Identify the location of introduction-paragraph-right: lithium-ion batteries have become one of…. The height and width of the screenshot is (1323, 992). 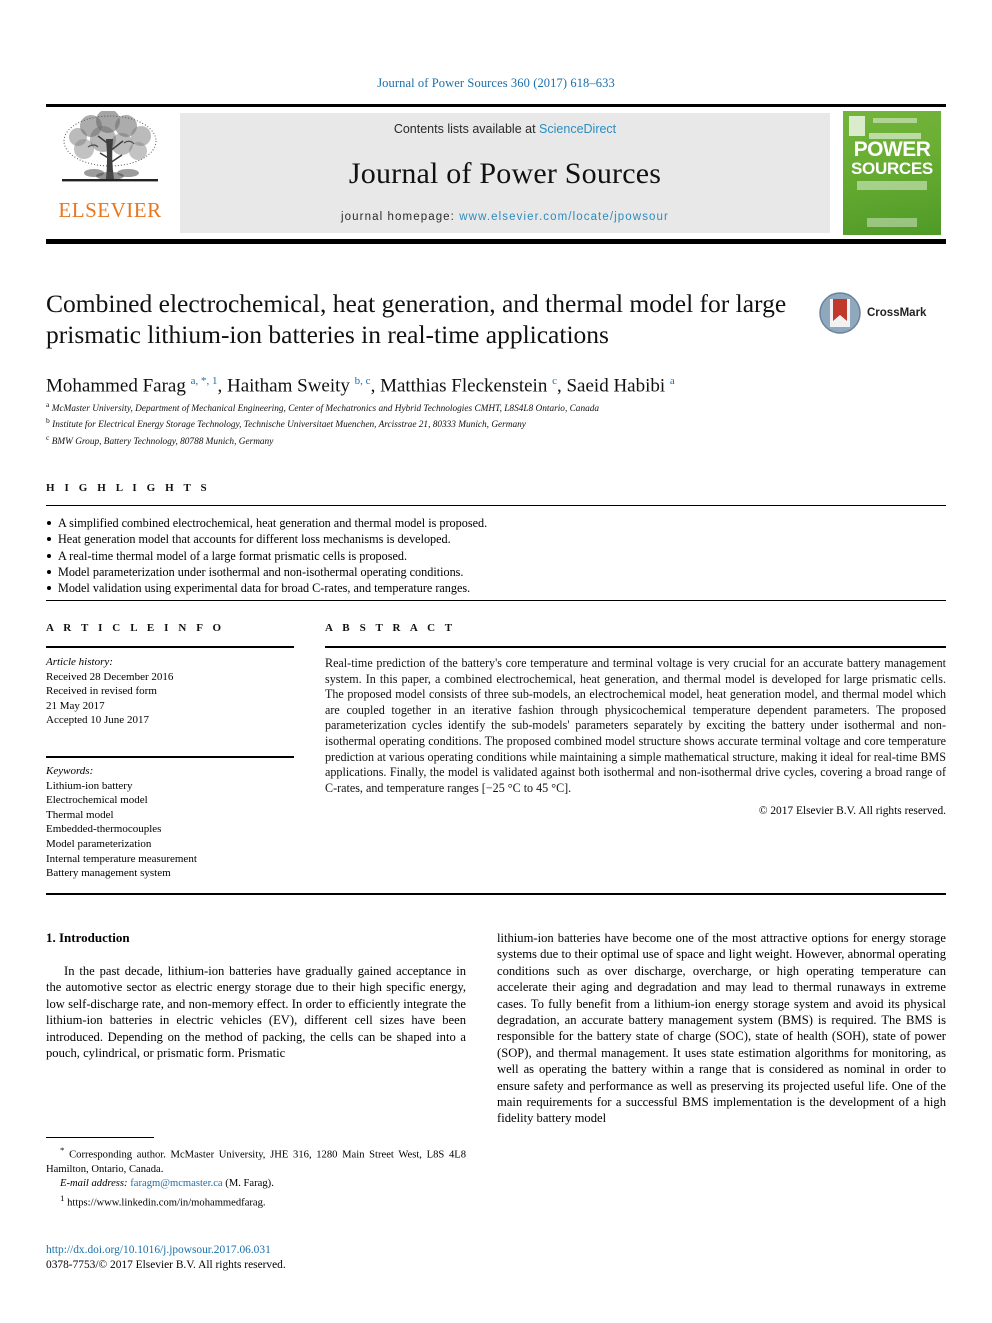
(721, 1028).